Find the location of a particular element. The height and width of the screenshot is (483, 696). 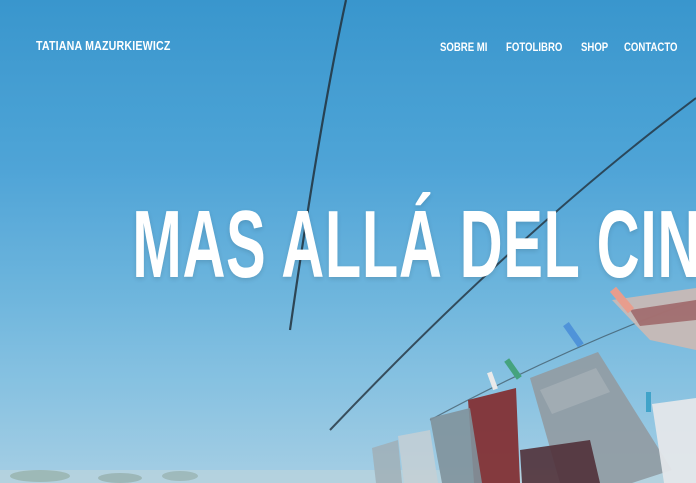

nav-shop: SHOP is located at coordinates (594, 47).